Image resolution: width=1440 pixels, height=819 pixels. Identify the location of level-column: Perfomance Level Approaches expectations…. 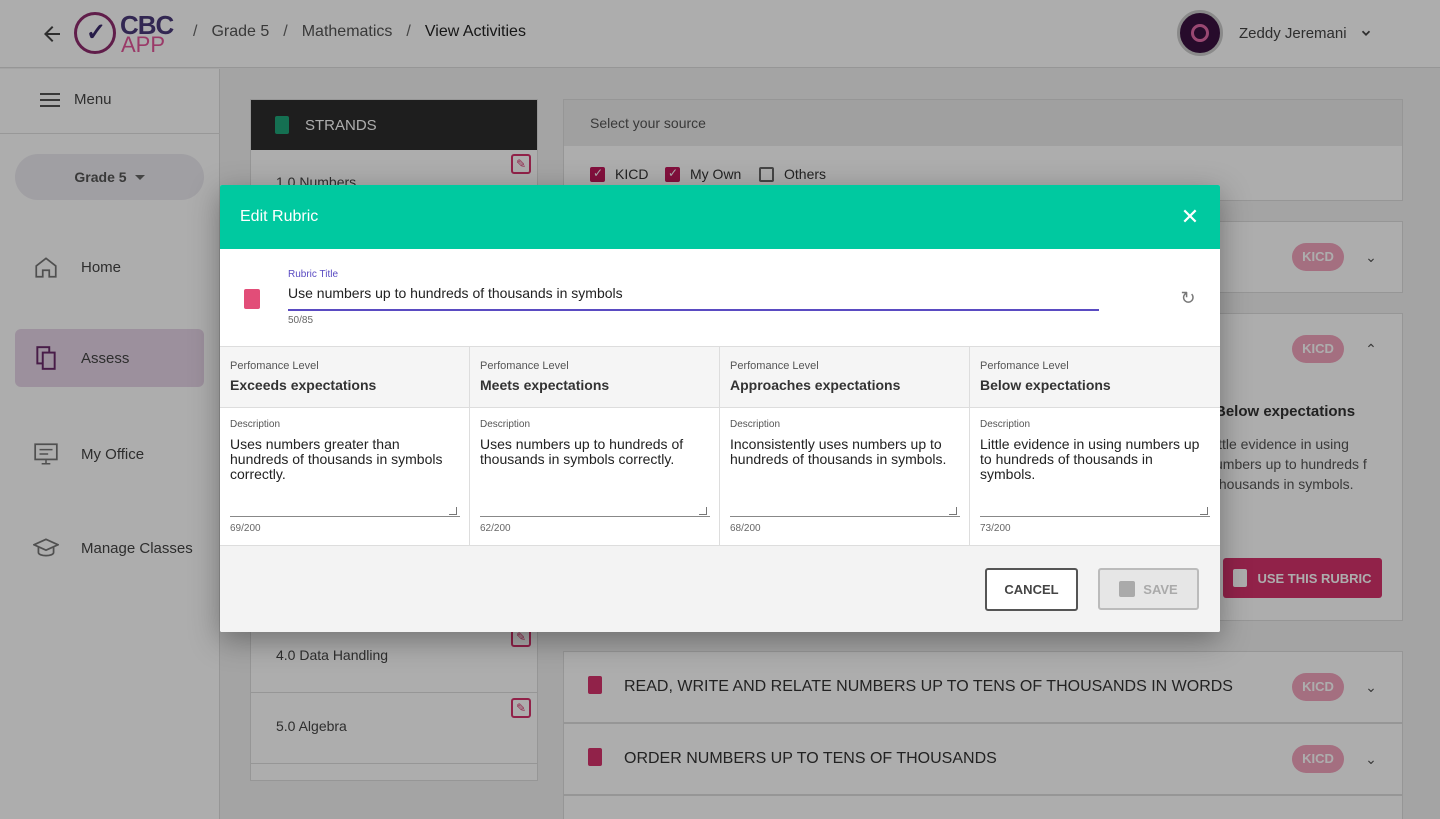
(845, 447).